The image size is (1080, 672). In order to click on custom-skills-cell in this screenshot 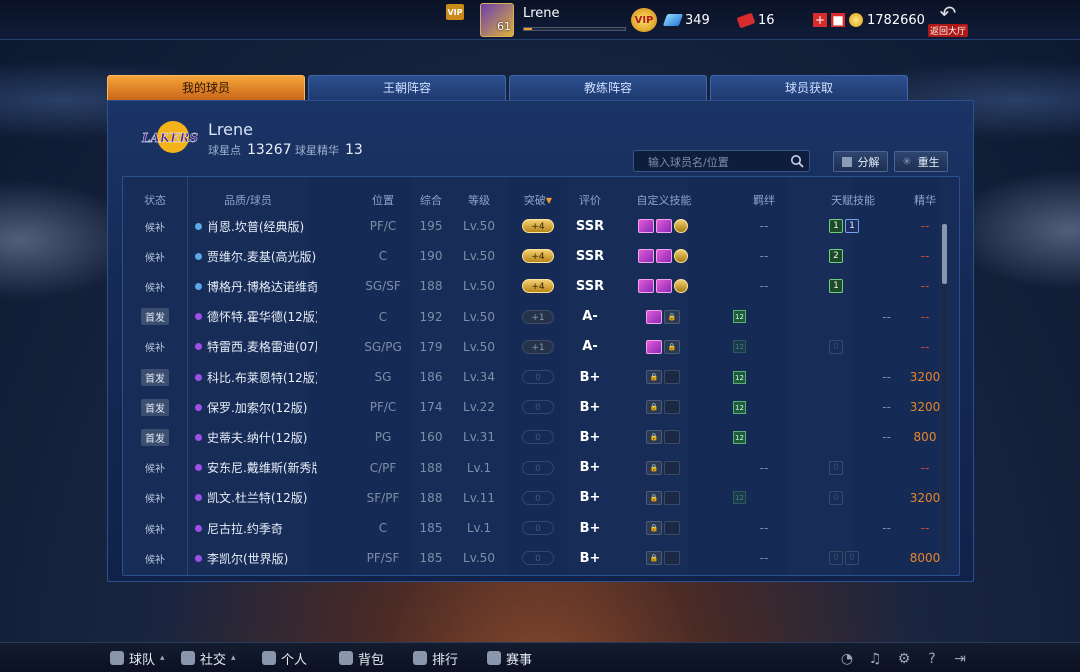, I will do `click(664, 286)`.